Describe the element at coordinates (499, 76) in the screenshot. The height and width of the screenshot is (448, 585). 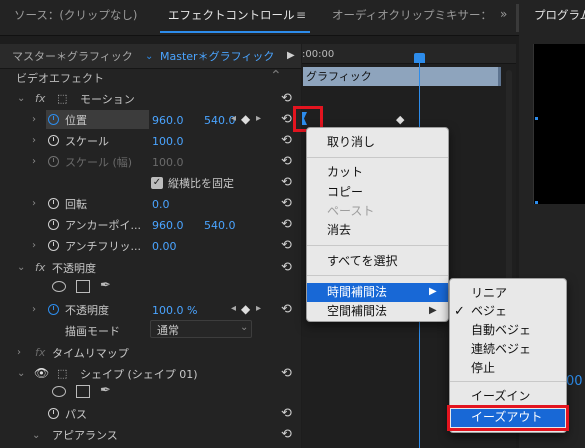
I see `clip-end-handle` at that location.